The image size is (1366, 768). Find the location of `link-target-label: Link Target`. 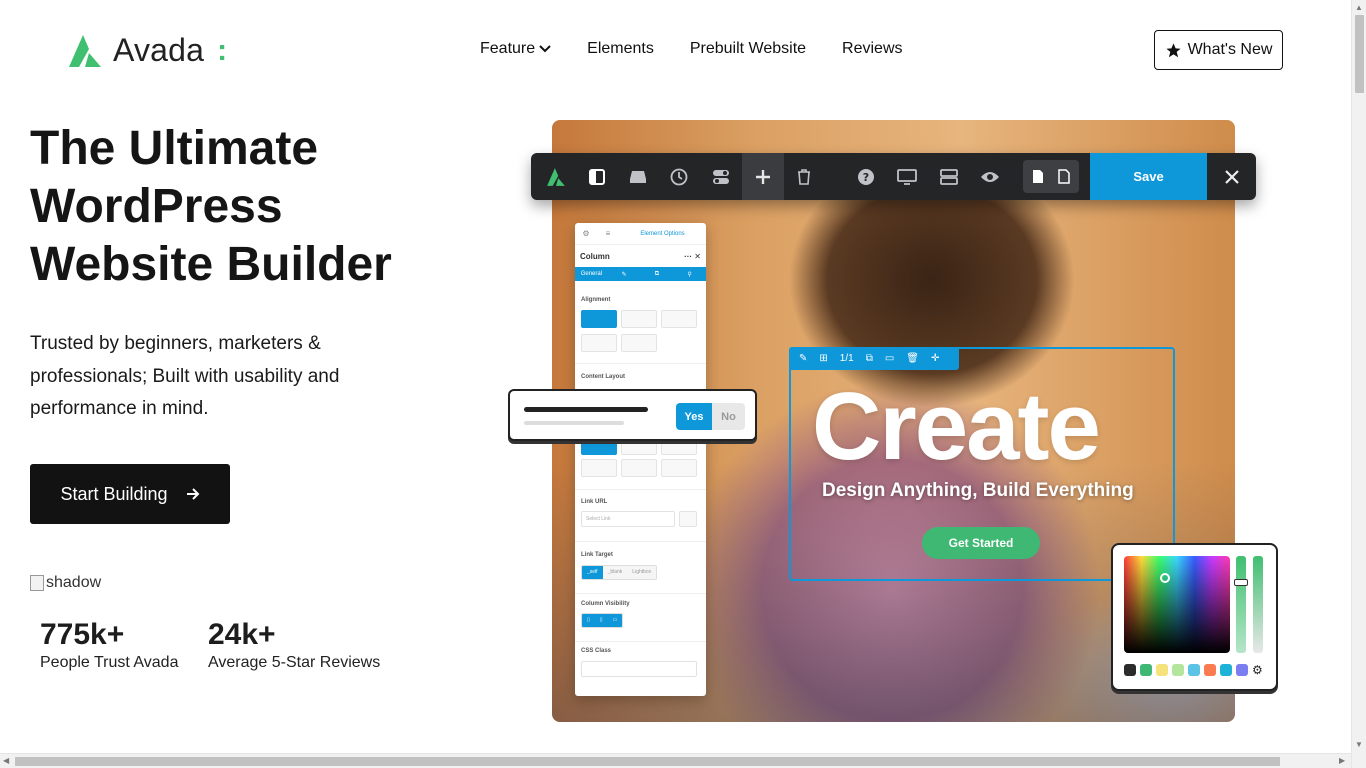

link-target-label: Link Target is located at coordinates (597, 555).